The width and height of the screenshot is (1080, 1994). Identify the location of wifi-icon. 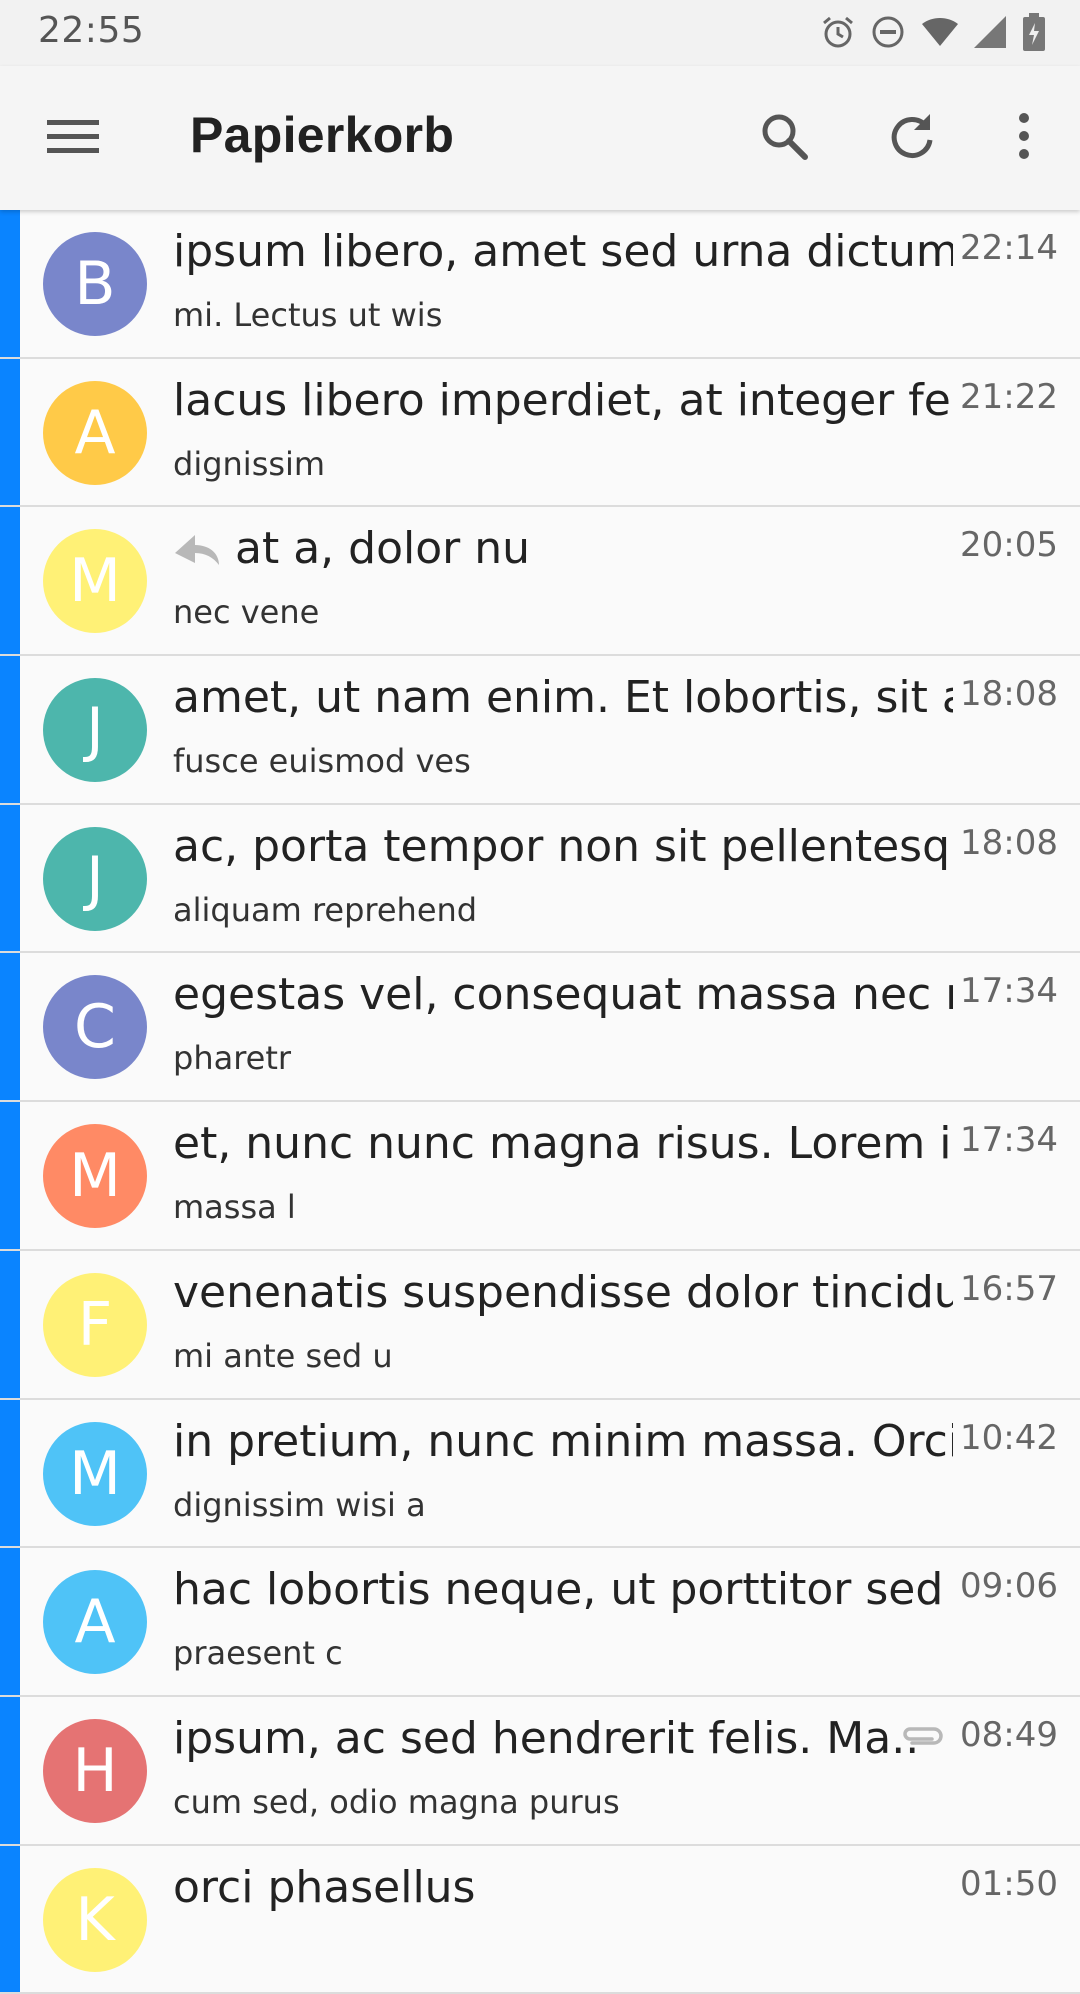
(940, 32).